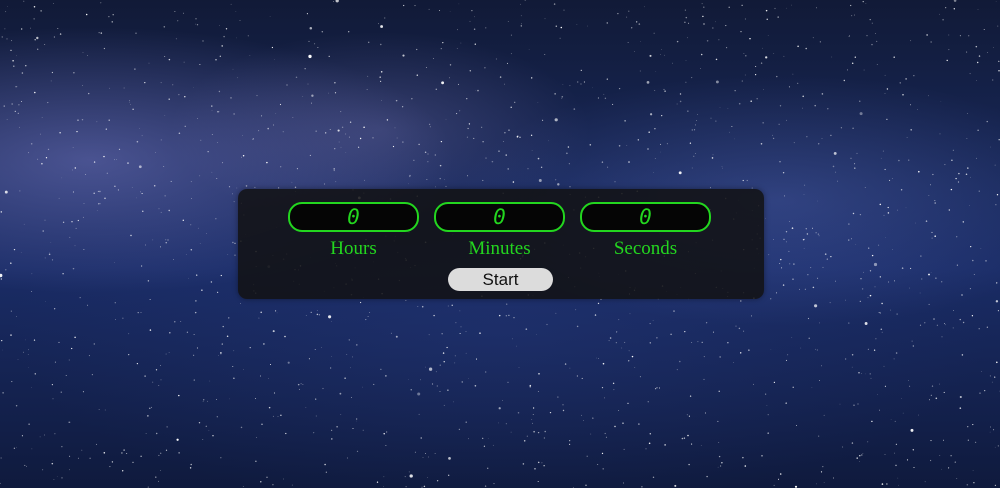 The height and width of the screenshot is (488, 1000). Describe the element at coordinates (353, 217) in the screenshot. I see `hours-display: 0` at that location.